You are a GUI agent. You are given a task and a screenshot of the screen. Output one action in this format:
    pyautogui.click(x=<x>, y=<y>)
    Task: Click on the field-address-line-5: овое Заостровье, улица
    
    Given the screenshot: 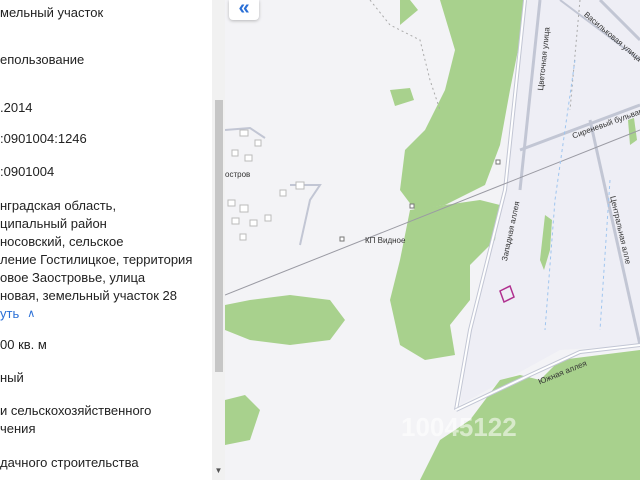 What is the action you would take?
    pyautogui.click(x=73, y=277)
    